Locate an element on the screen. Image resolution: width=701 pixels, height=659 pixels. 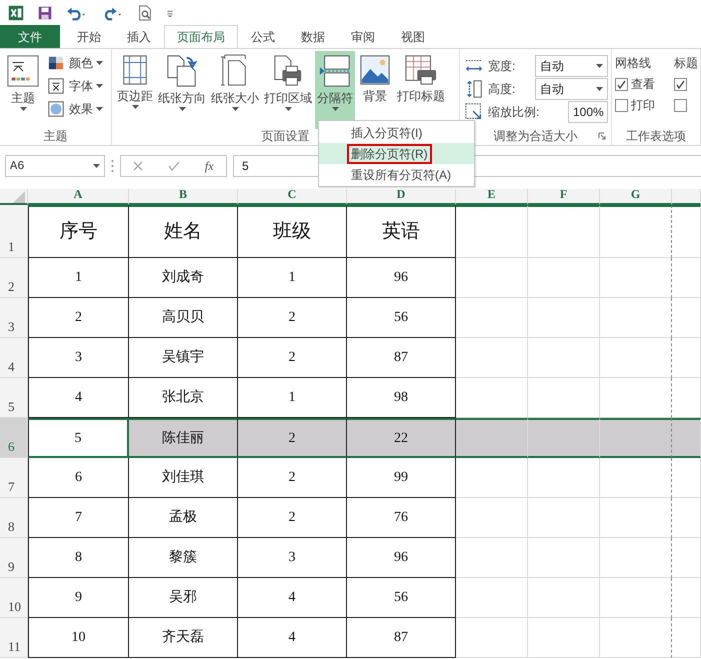
ribbon-button: 效果 is located at coordinates (74, 108).